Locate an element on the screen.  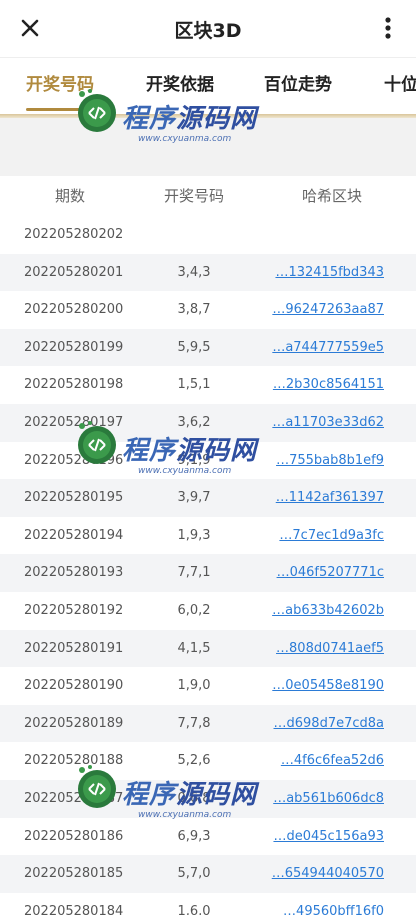
table-row: 202205280187 0,6,8 …ab561b606dc8 is located at coordinates (208, 798).